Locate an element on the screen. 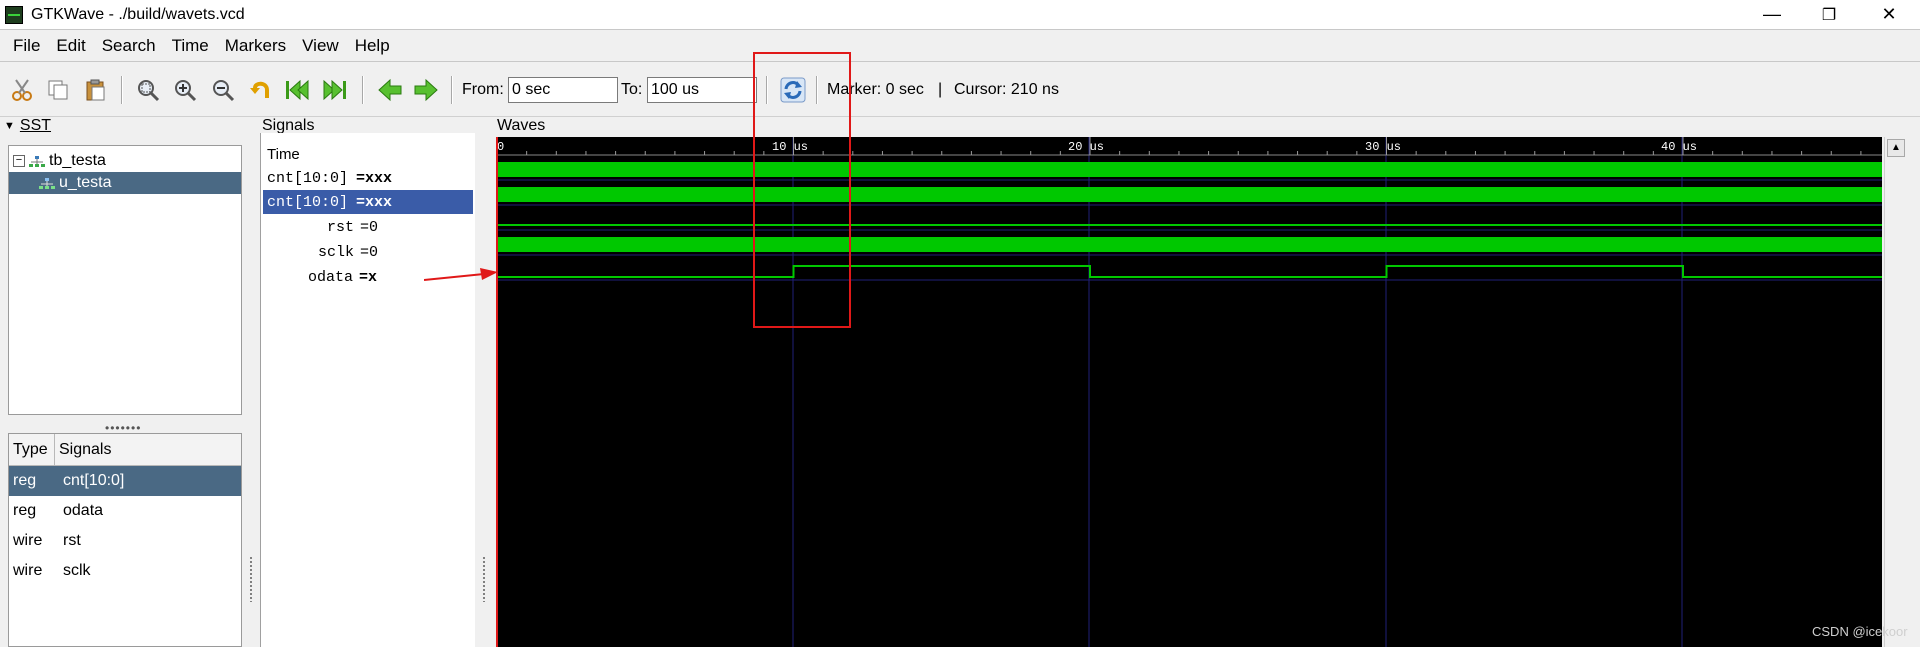 Image resolution: width=1920 pixels, height=647 pixels. close-icon: ✕ is located at coordinates (1889, 14).